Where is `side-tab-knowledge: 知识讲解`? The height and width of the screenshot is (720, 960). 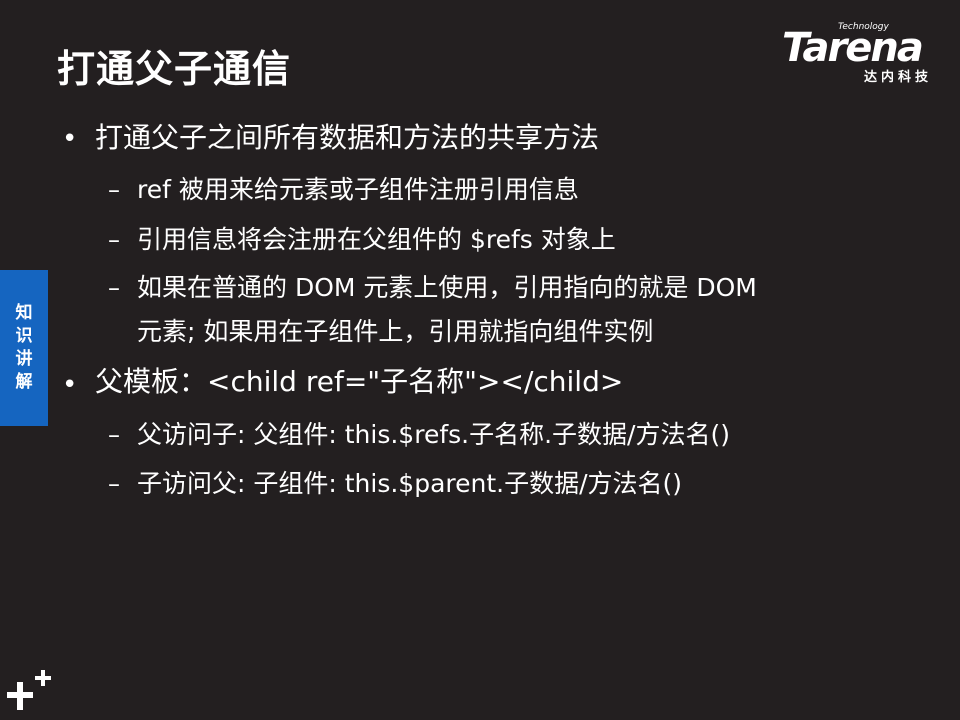 side-tab-knowledge: 知识讲解 is located at coordinates (24, 348).